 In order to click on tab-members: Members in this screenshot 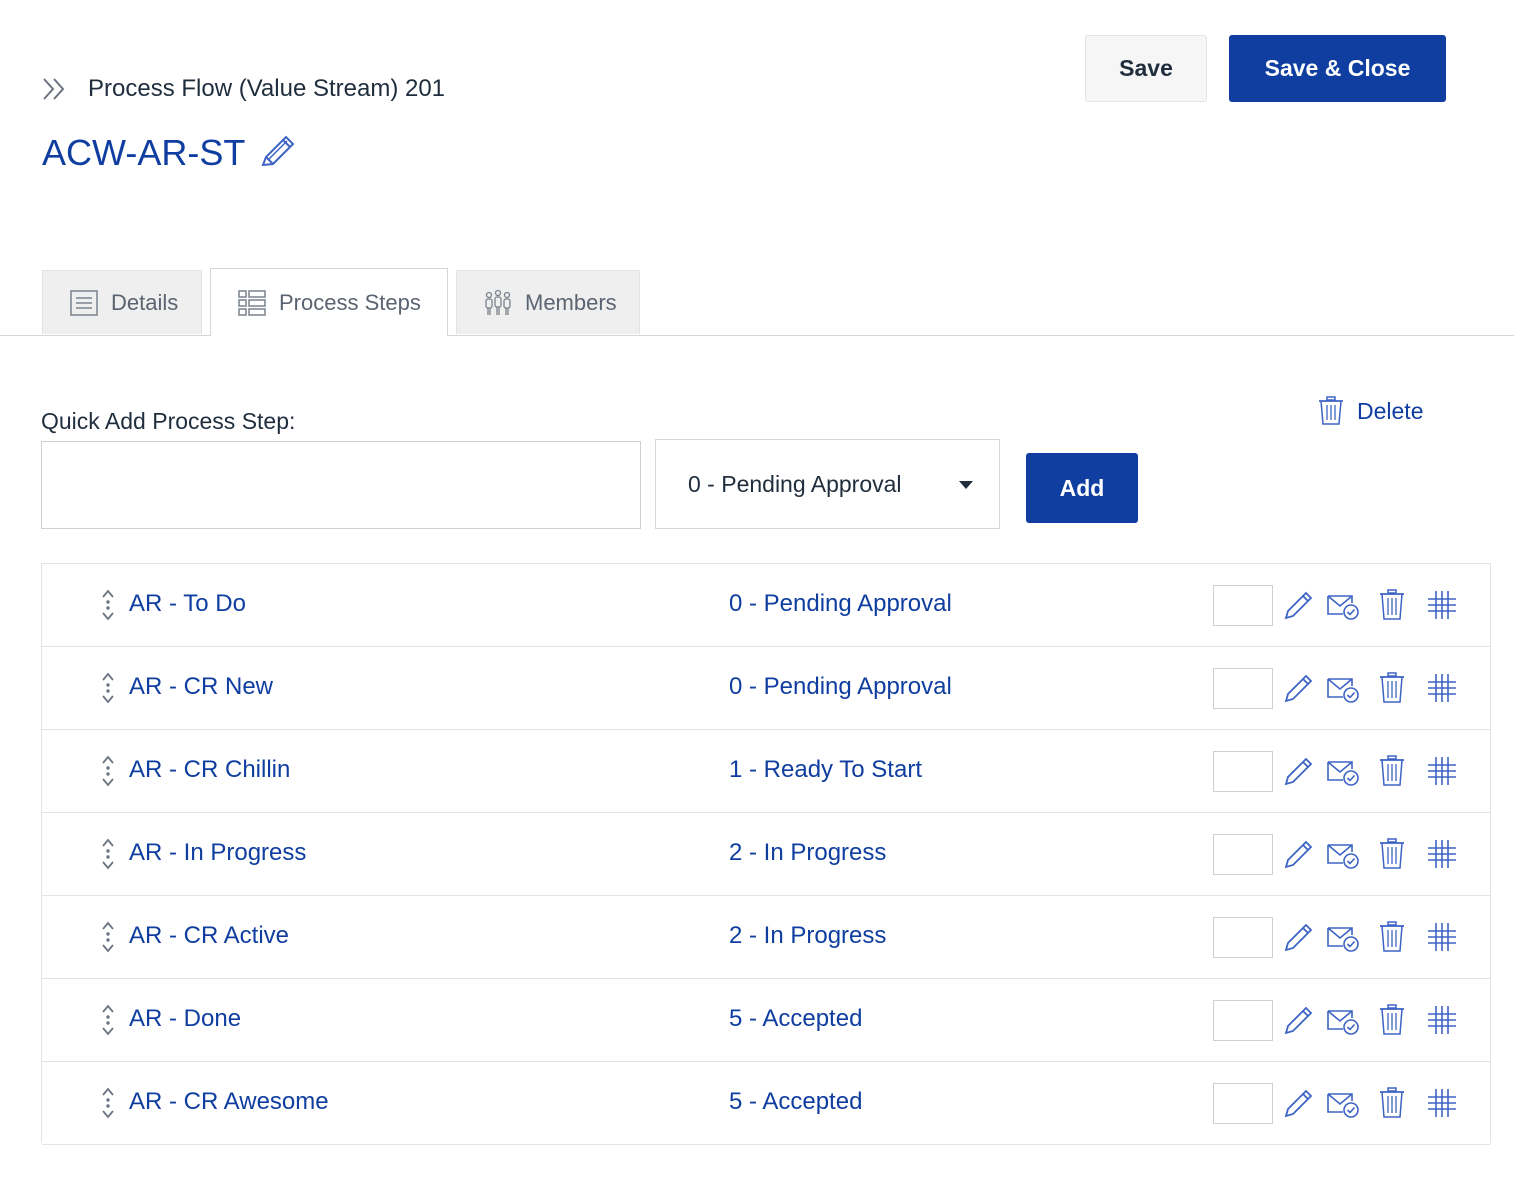, I will do `click(548, 302)`.